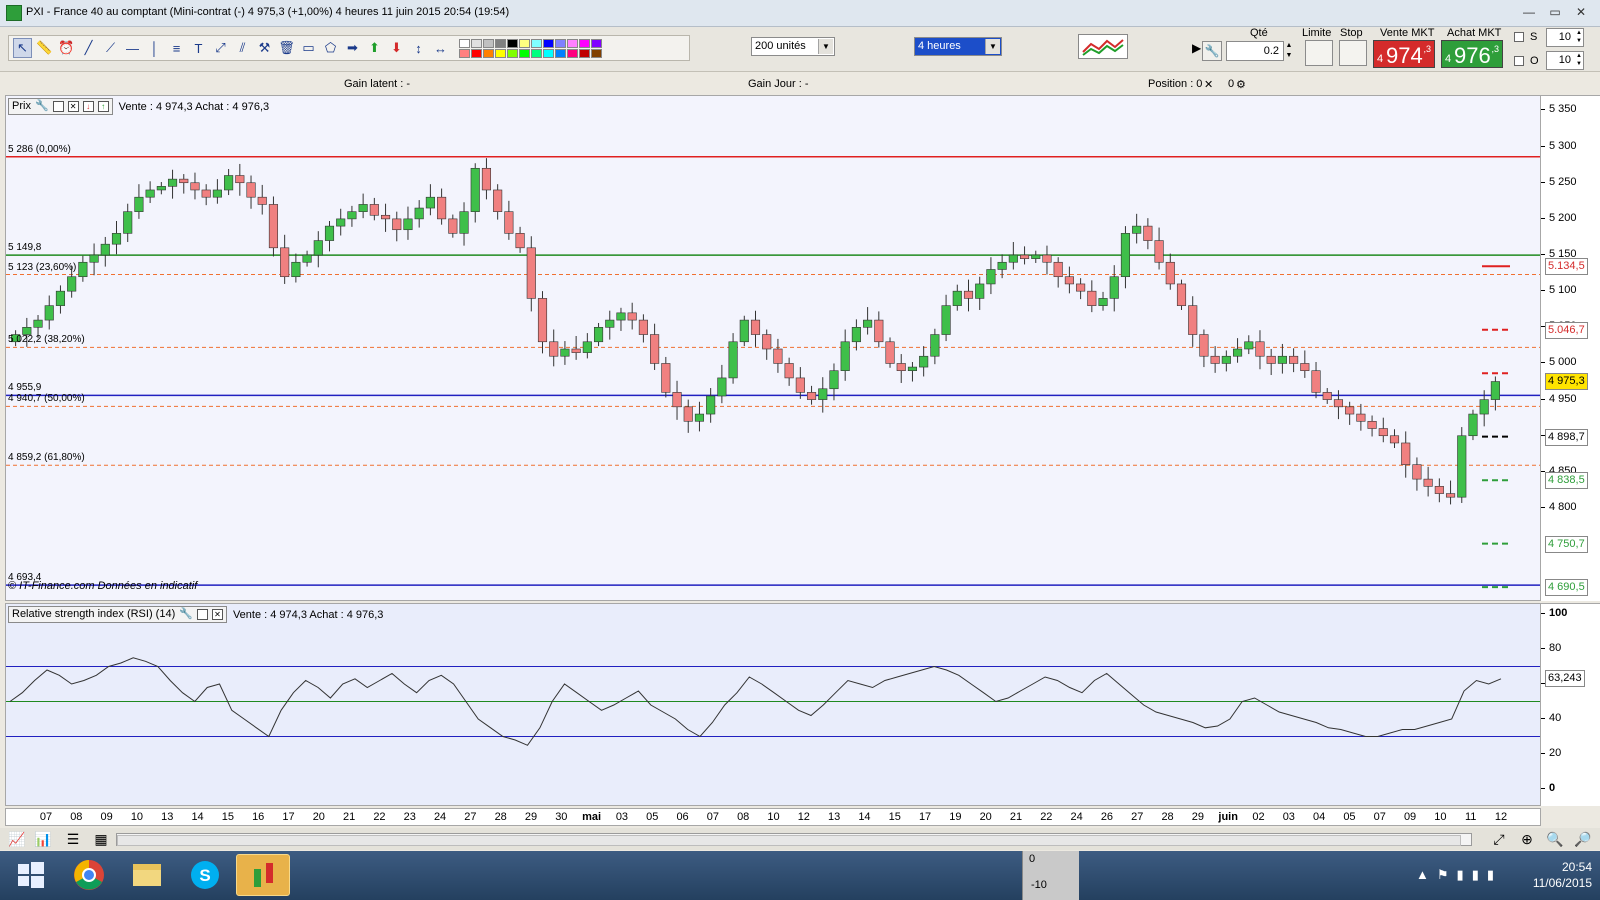 Image resolution: width=1600 pixels, height=900 pixels. Describe the element at coordinates (1529, 12) in the screenshot. I see `minimize-button: —` at that location.